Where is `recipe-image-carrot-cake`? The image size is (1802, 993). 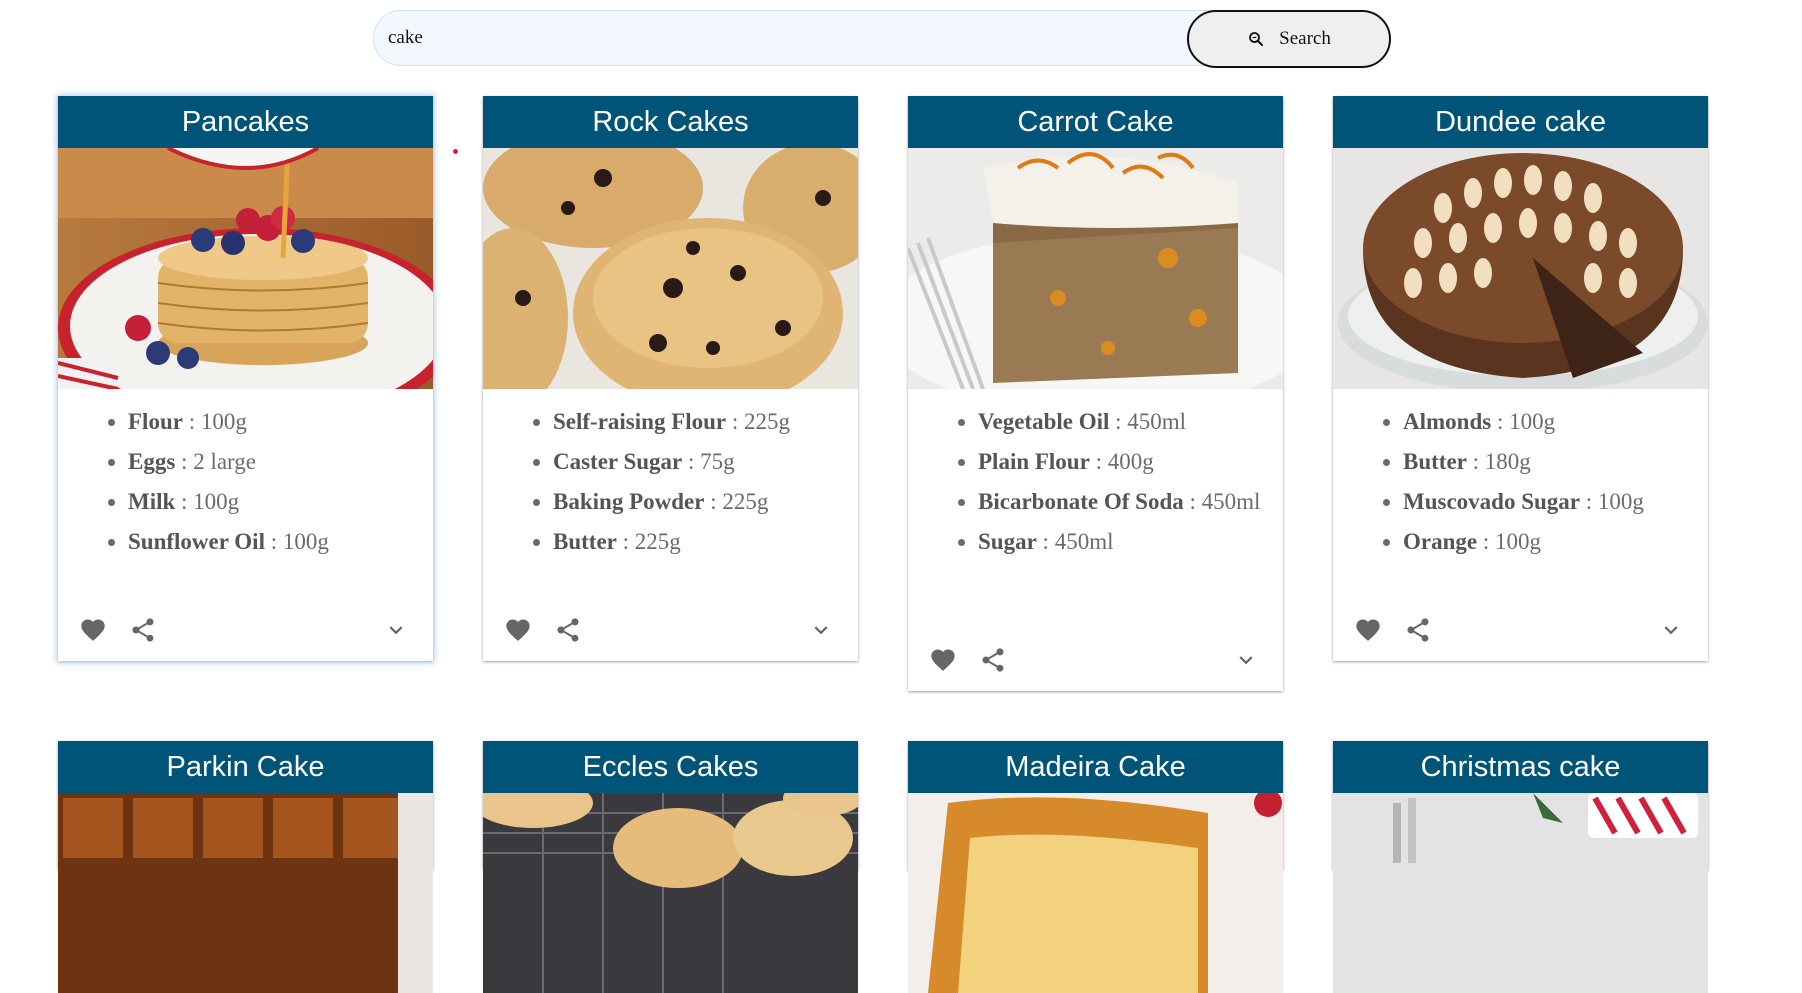
recipe-image-carrot-cake is located at coordinates (1095, 268).